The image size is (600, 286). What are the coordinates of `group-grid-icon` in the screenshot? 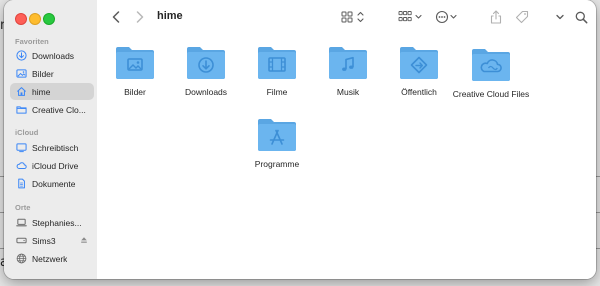 It's located at (410, 16).